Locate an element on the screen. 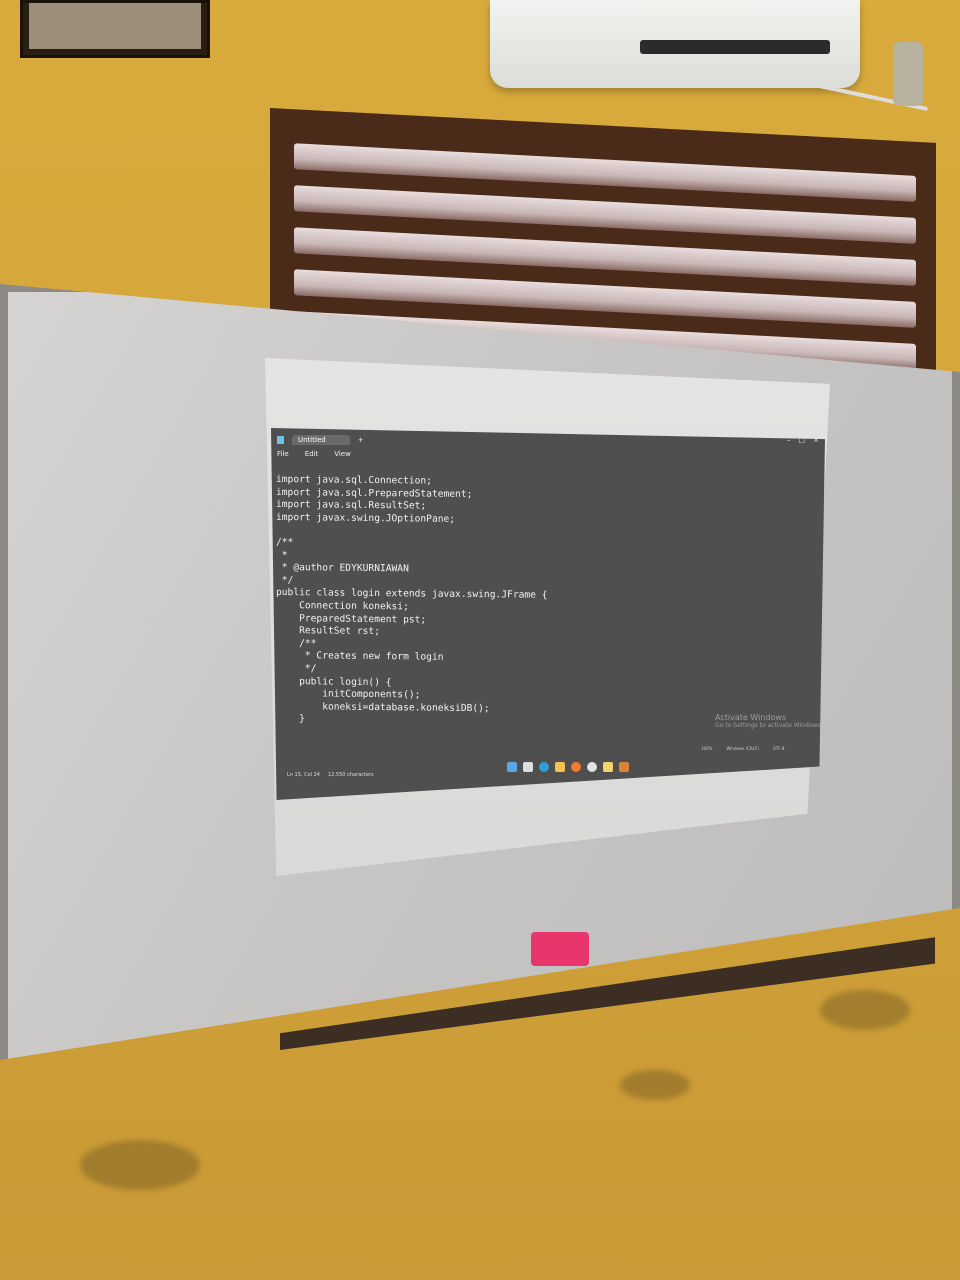 The image size is (960, 1280). wall-picture-frame is located at coordinates (115, 29).